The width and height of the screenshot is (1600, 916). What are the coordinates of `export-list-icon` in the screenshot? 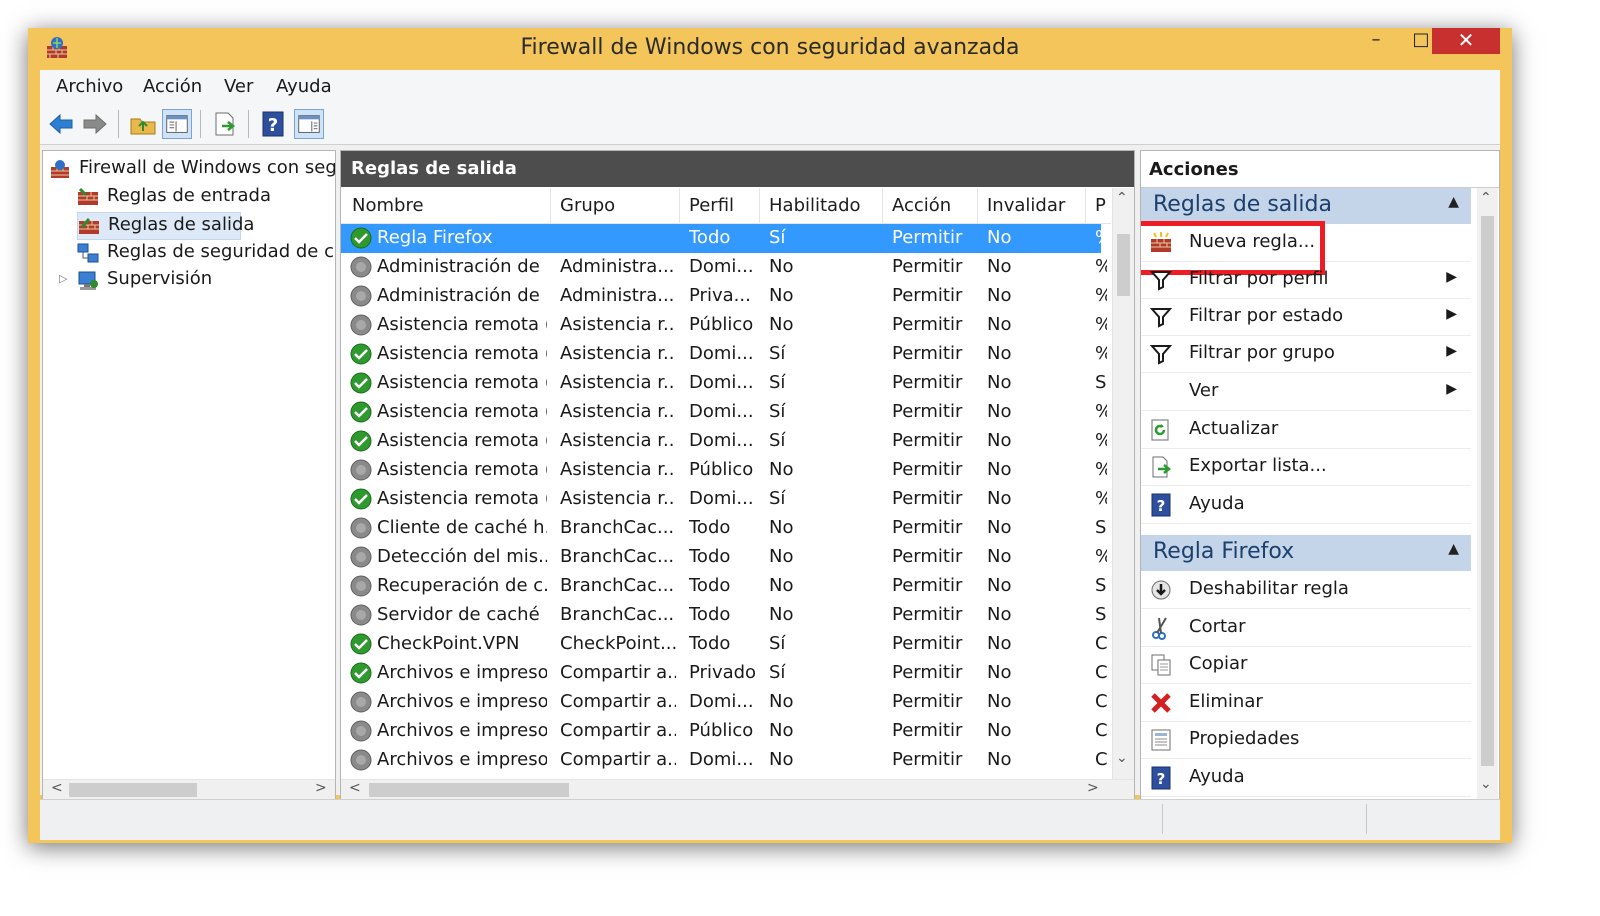 It's located at (225, 124).